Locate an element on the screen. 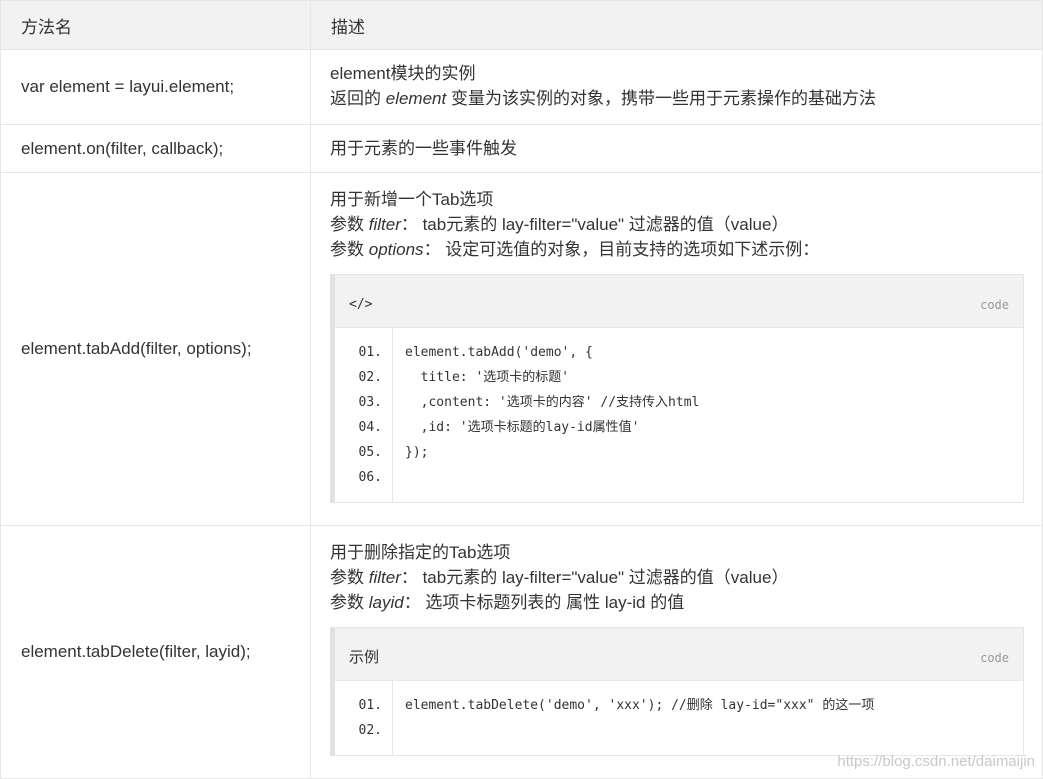  table-header-row: 方法名 描述 is located at coordinates (521, 25).